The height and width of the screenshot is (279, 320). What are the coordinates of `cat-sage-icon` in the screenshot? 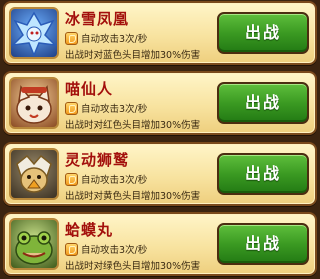 It's located at (34, 103).